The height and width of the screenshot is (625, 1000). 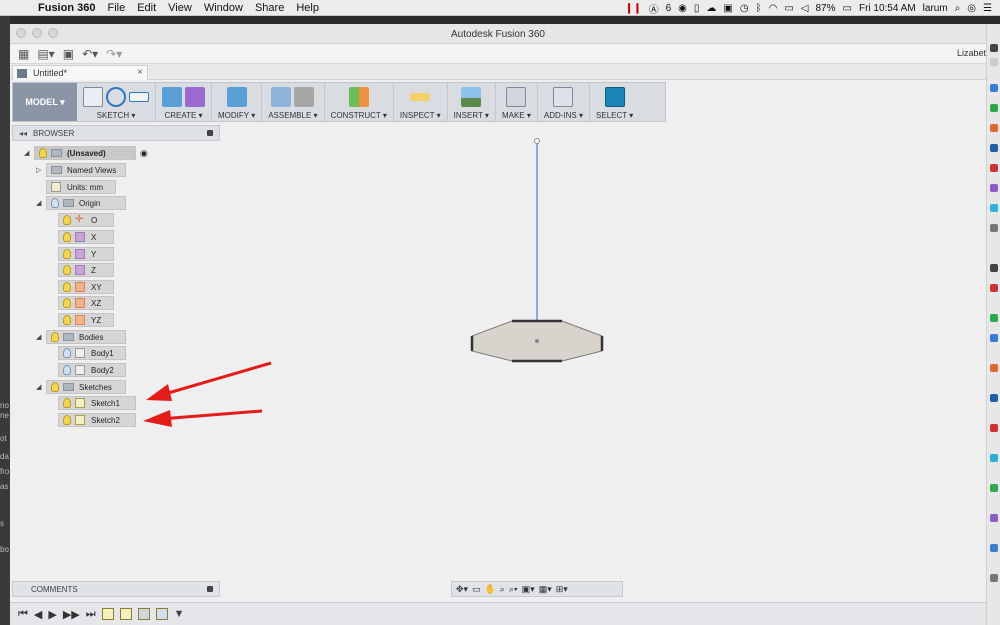 I want to click on 3d-print-icon, so click(x=516, y=97).